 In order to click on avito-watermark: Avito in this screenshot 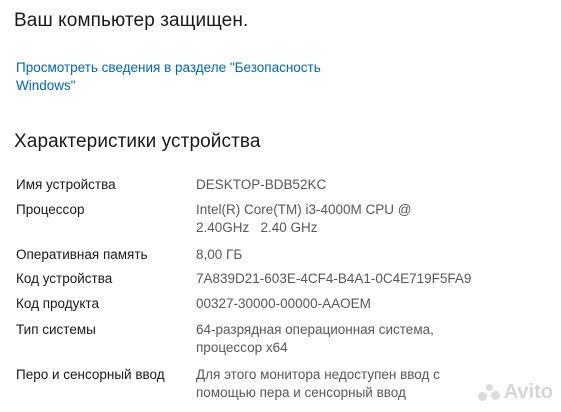, I will do `click(515, 392)`.